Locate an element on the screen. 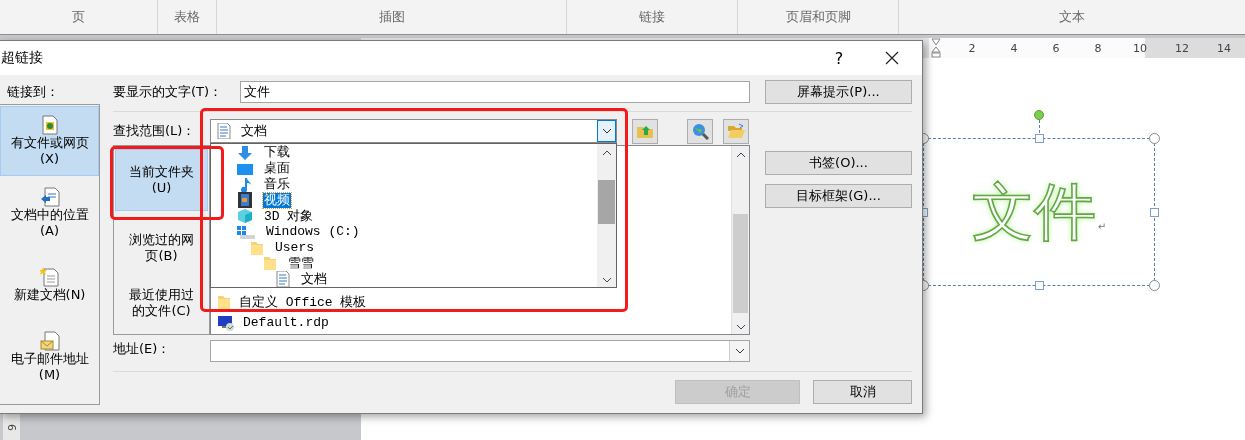 The image size is (1245, 440). cube-icon is located at coordinates (245, 216).